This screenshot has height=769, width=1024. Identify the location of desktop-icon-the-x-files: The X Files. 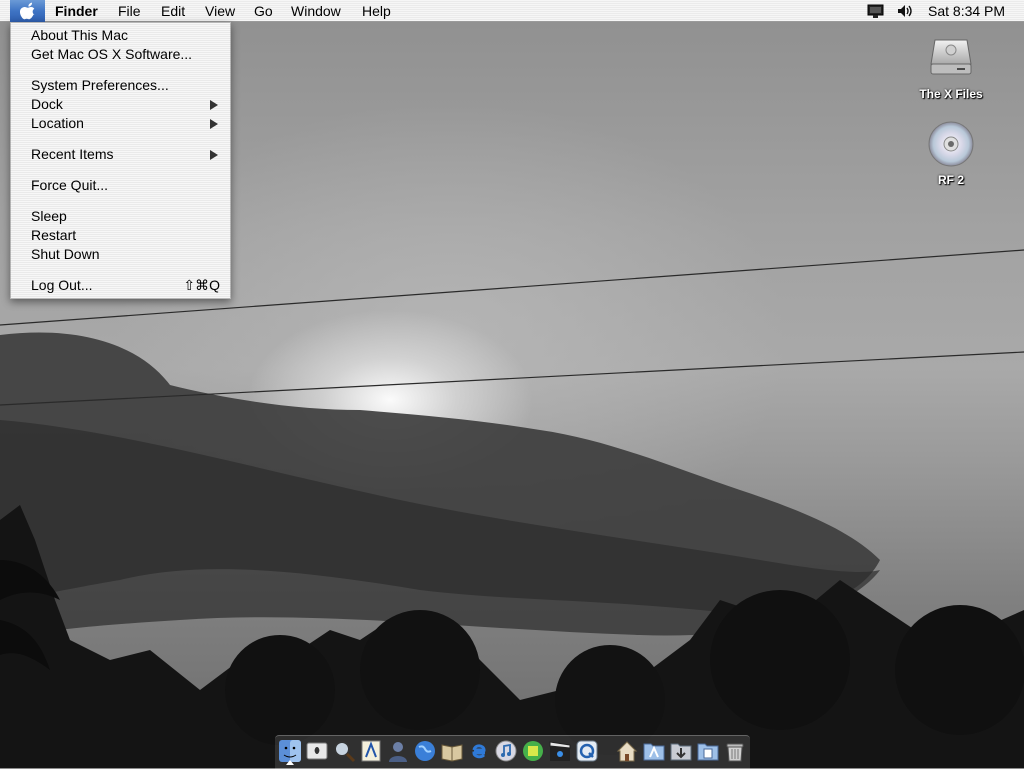
(951, 67).